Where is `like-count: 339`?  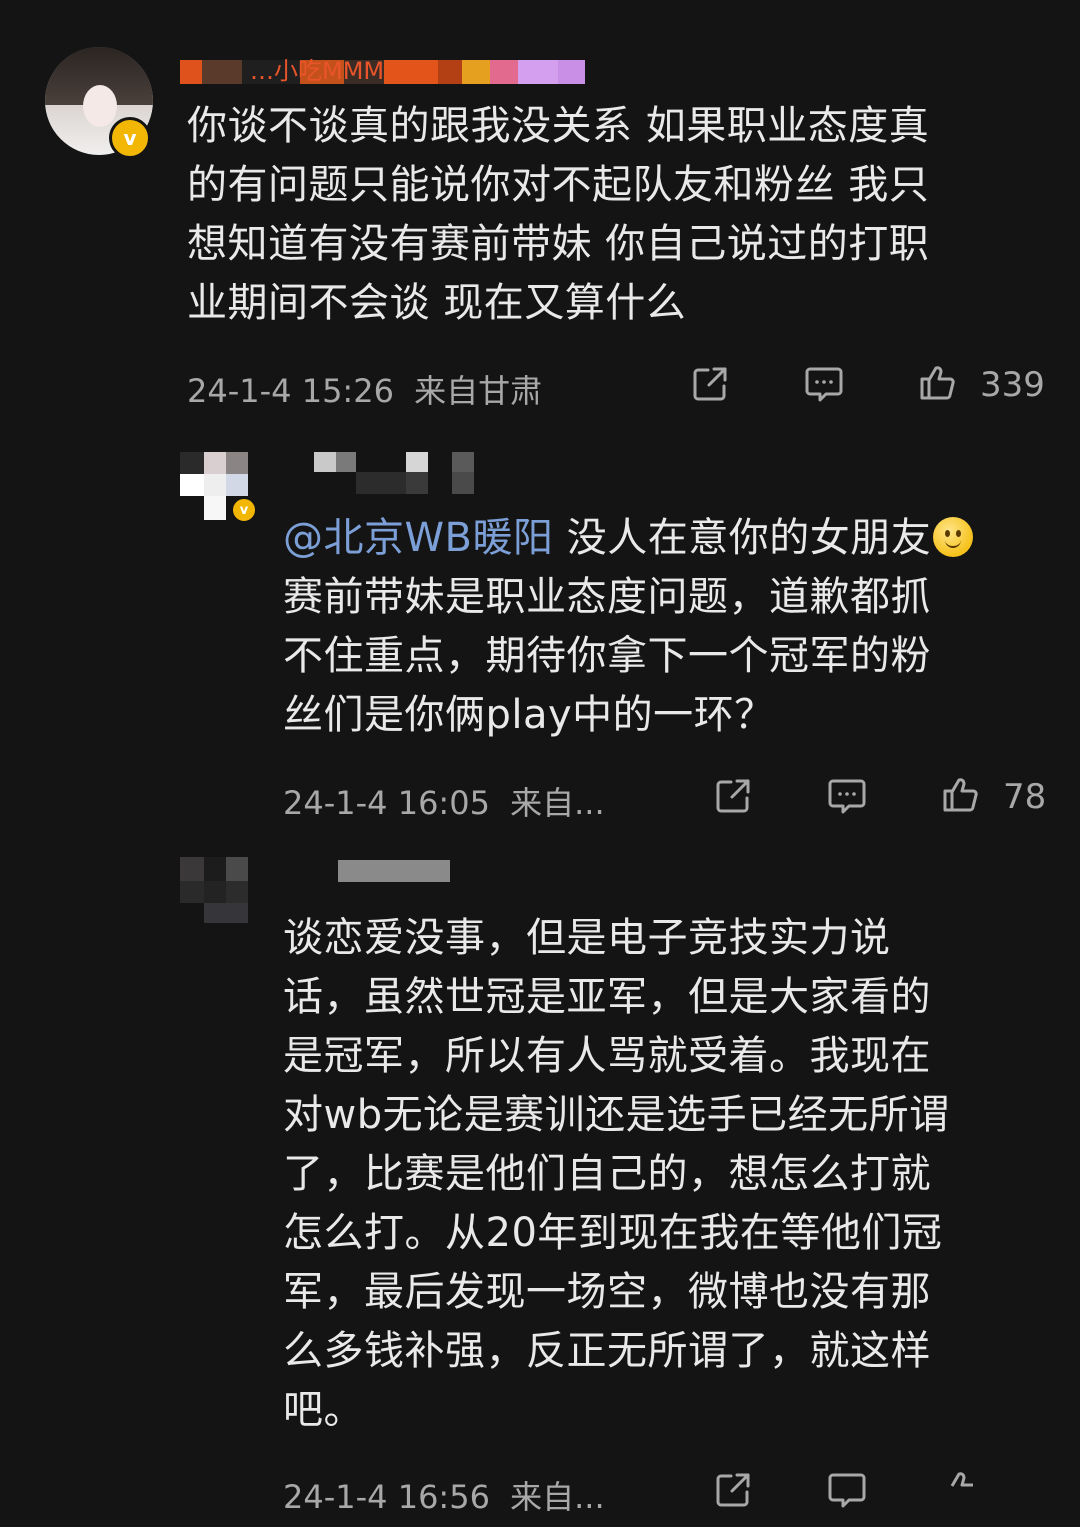 like-count: 339 is located at coordinates (1012, 385).